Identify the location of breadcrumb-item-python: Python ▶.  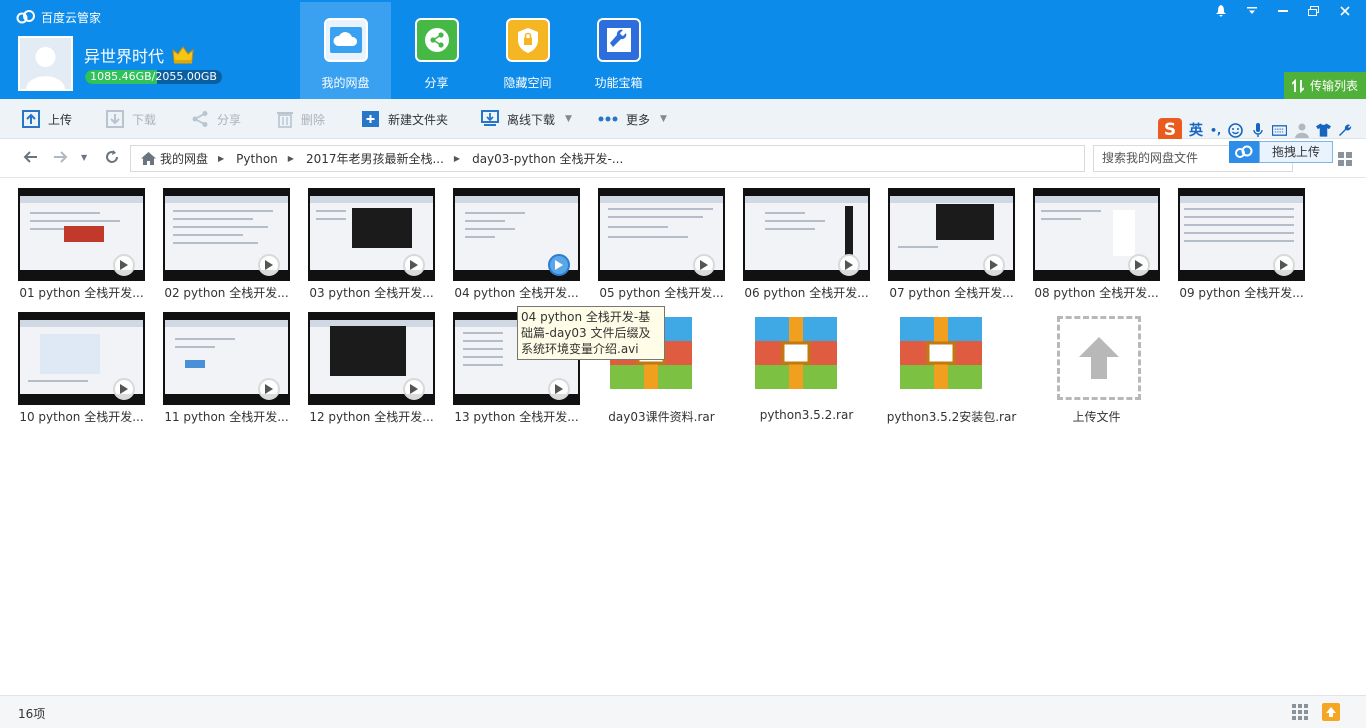
(261, 159).